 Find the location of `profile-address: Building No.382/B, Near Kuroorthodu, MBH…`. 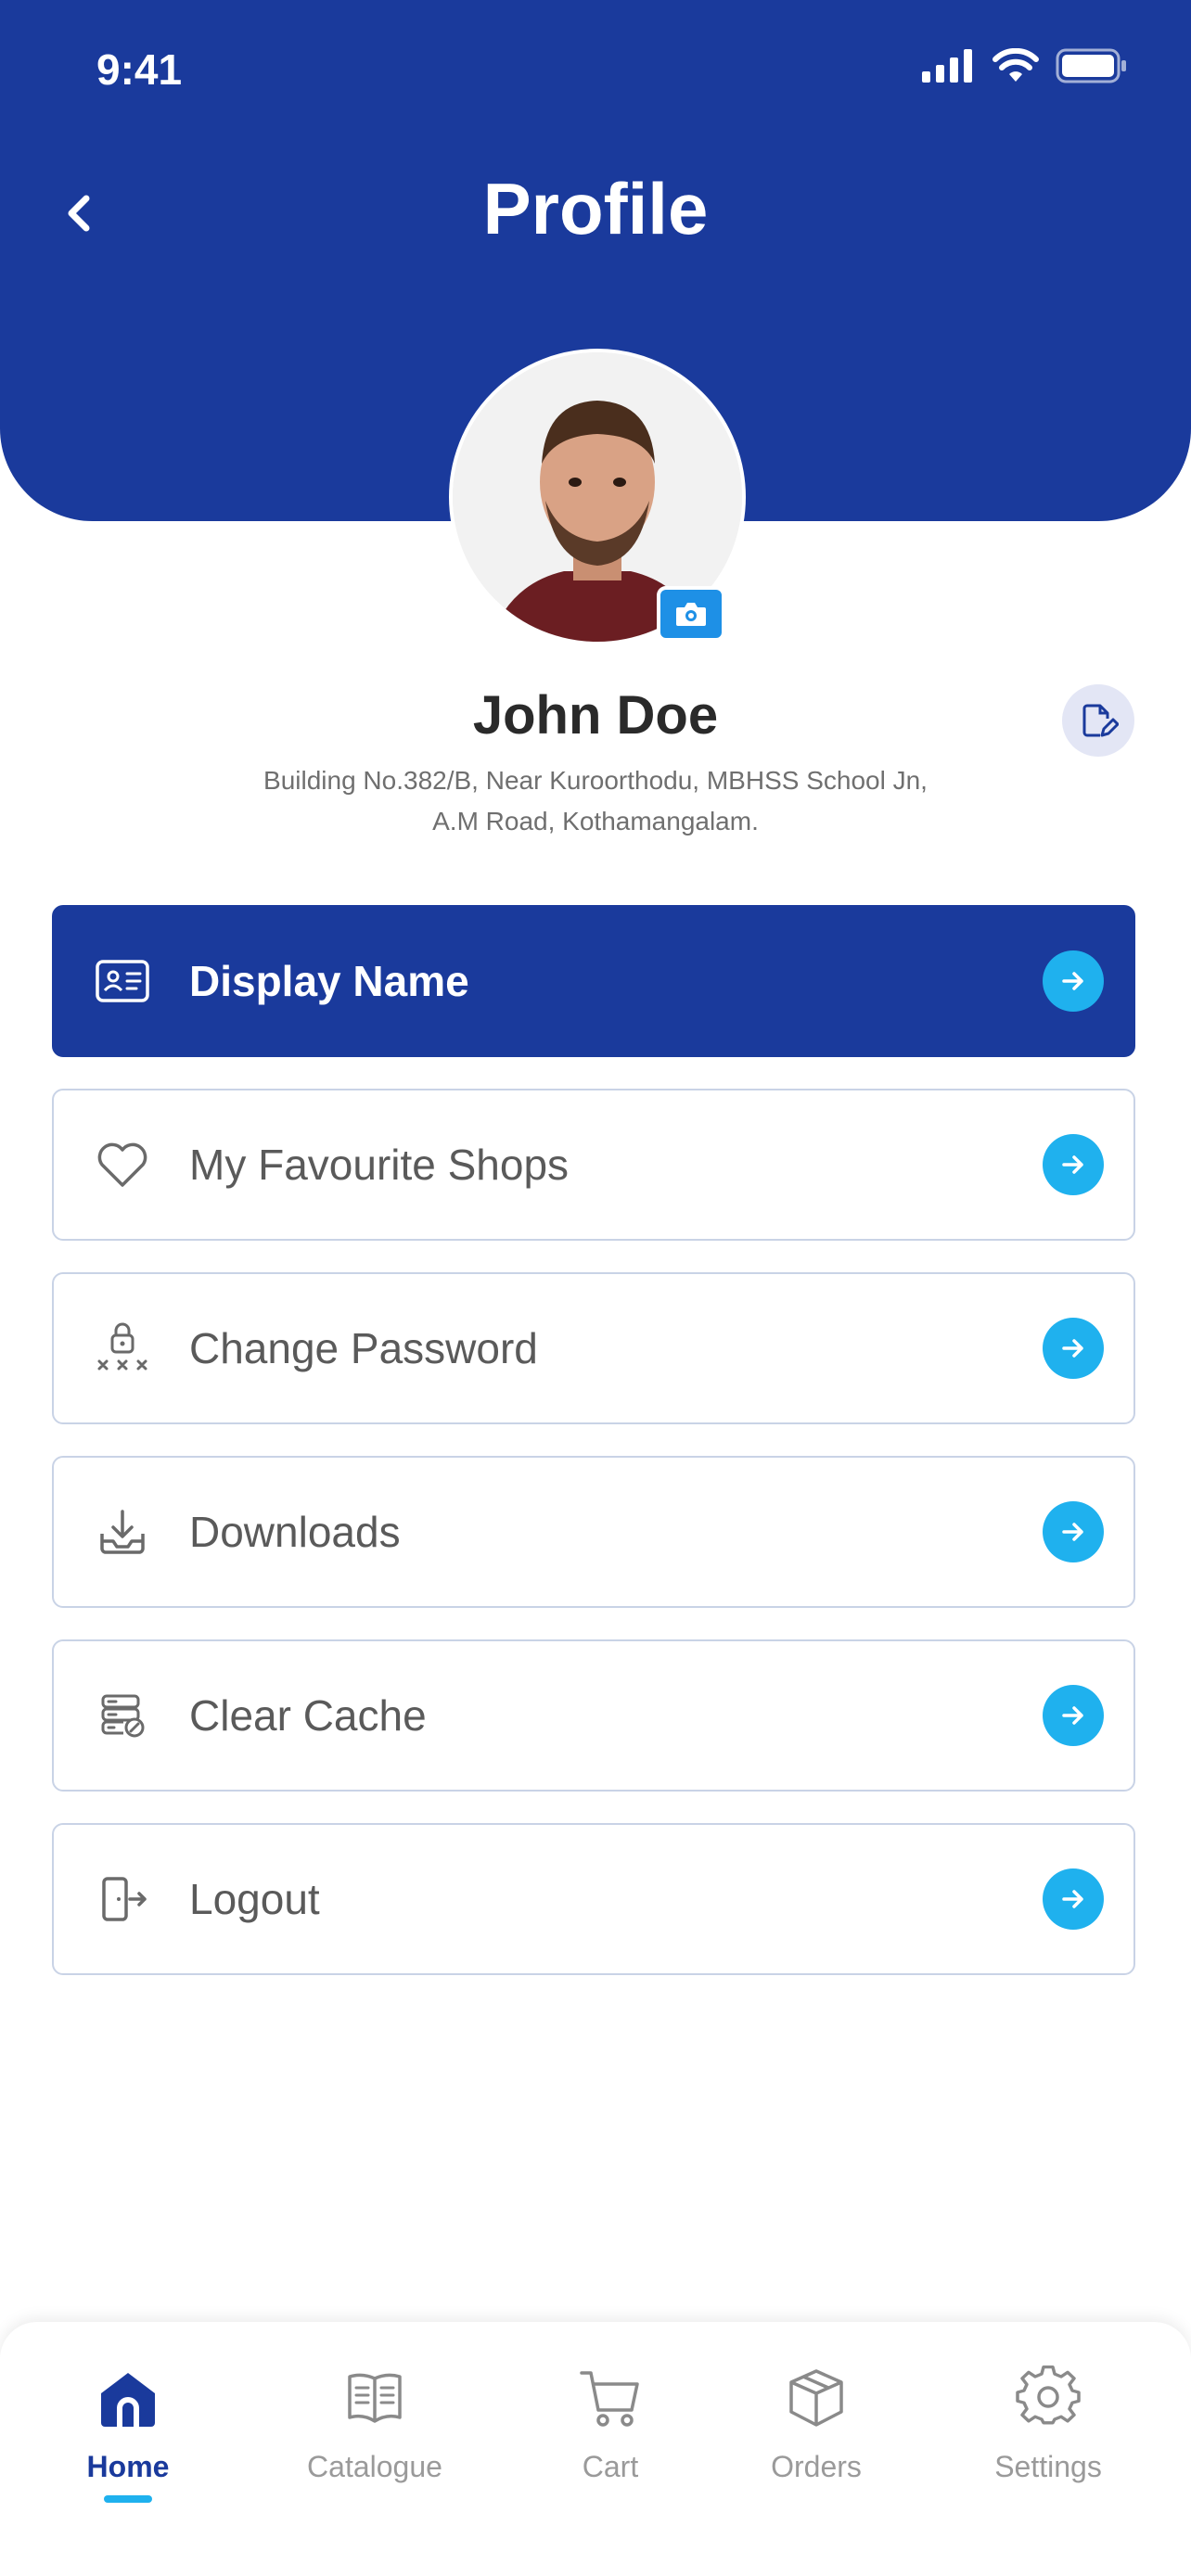

profile-address: Building No.382/B, Near Kuroorthodu, MBH… is located at coordinates (595, 801).